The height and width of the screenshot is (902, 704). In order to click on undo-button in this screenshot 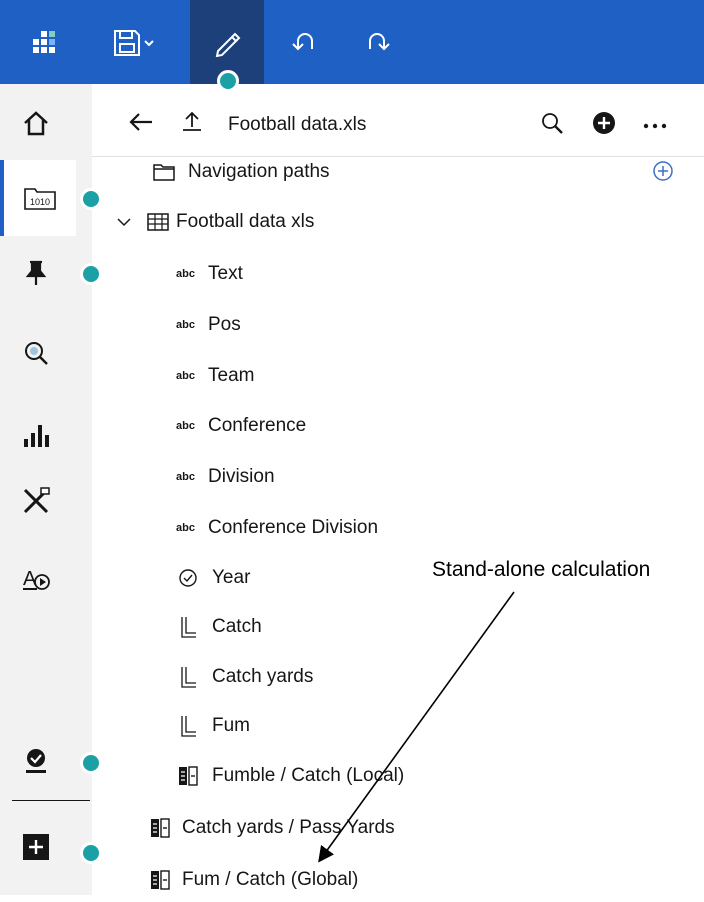, I will do `click(304, 42)`.